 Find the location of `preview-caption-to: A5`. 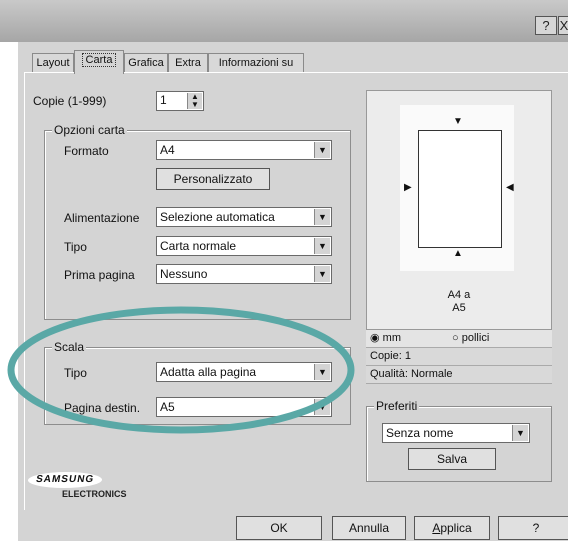

preview-caption-to: A5 is located at coordinates (459, 308).